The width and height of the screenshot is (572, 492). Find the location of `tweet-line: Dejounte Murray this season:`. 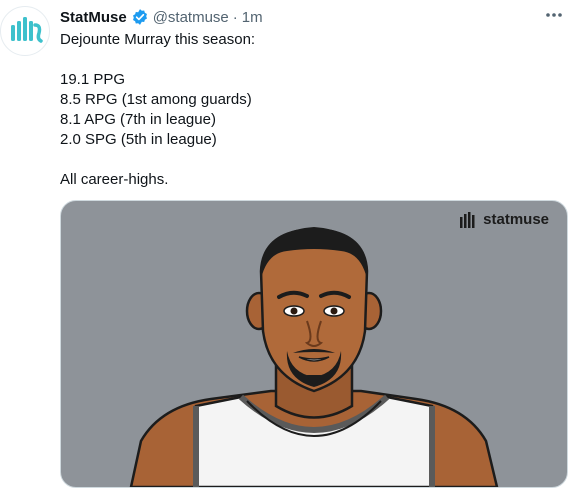

tweet-line: Dejounte Murray this season: is located at coordinates (158, 39).